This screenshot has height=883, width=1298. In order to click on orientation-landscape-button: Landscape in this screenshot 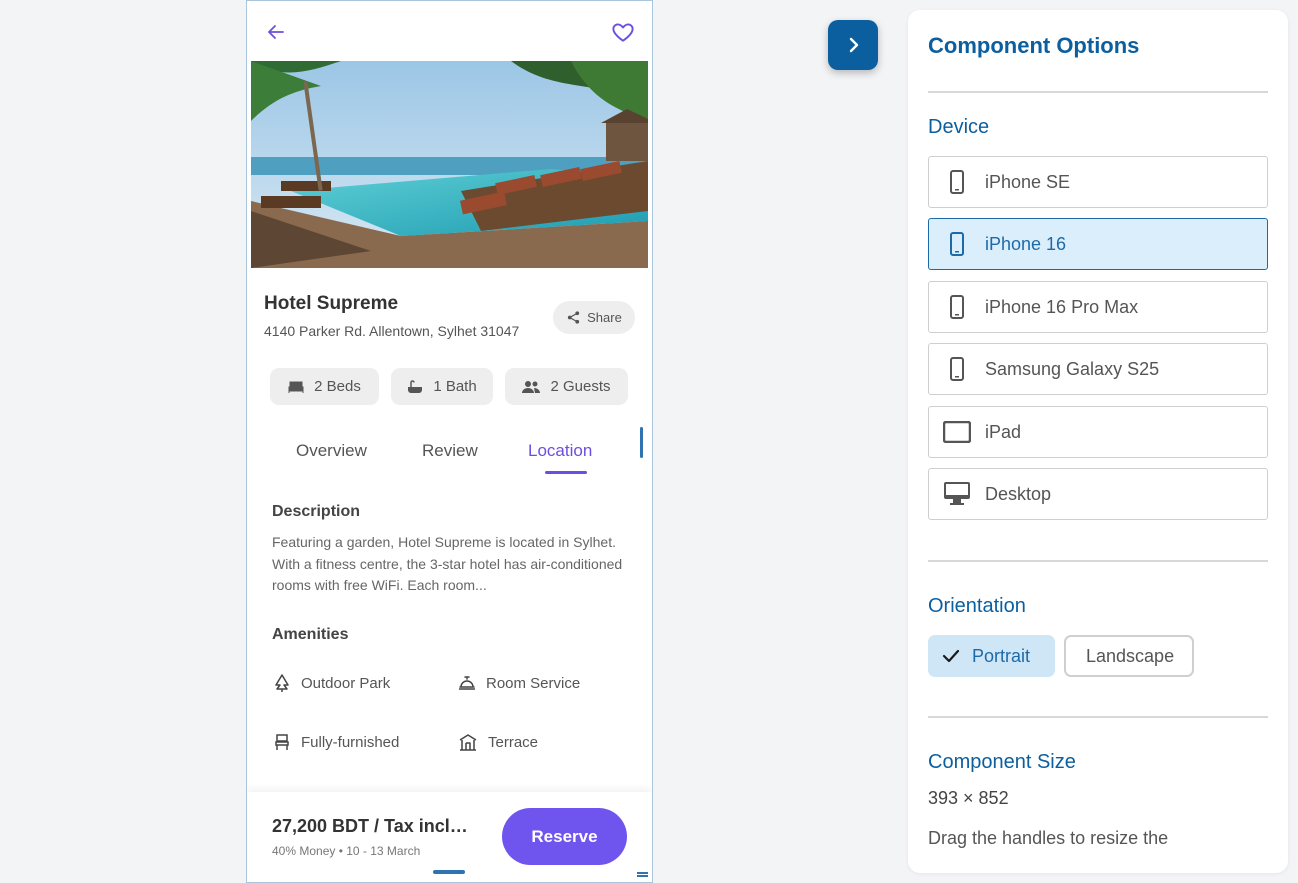, I will do `click(1129, 656)`.